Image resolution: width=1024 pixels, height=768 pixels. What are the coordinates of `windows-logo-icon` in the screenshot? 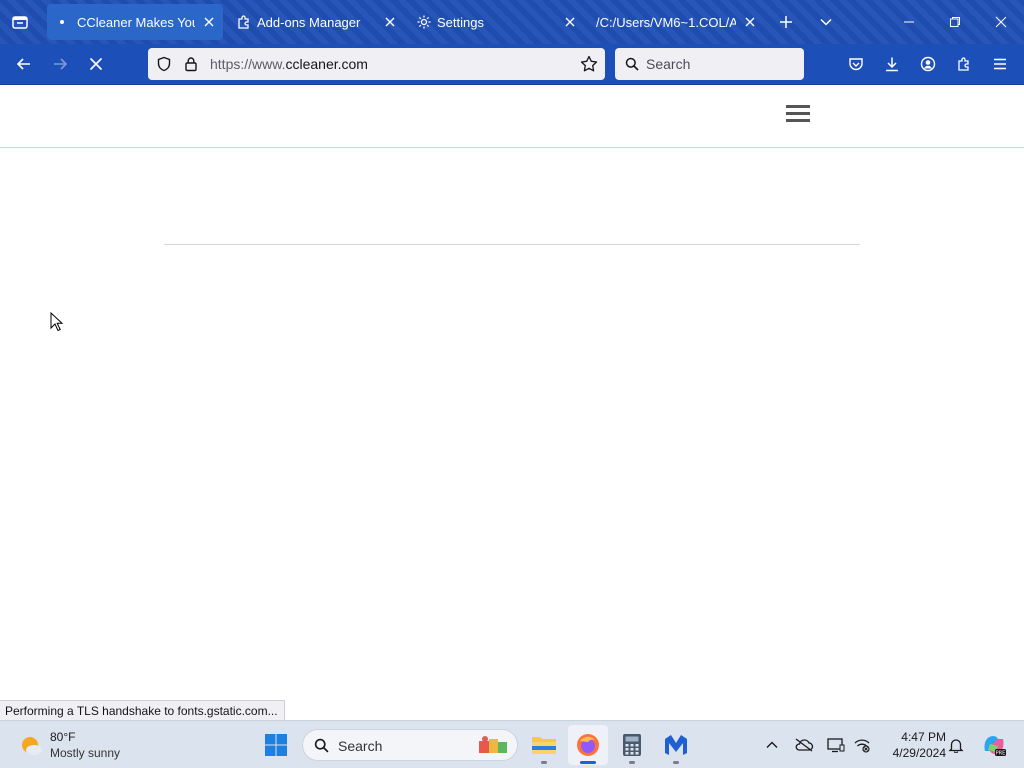 It's located at (276, 745).